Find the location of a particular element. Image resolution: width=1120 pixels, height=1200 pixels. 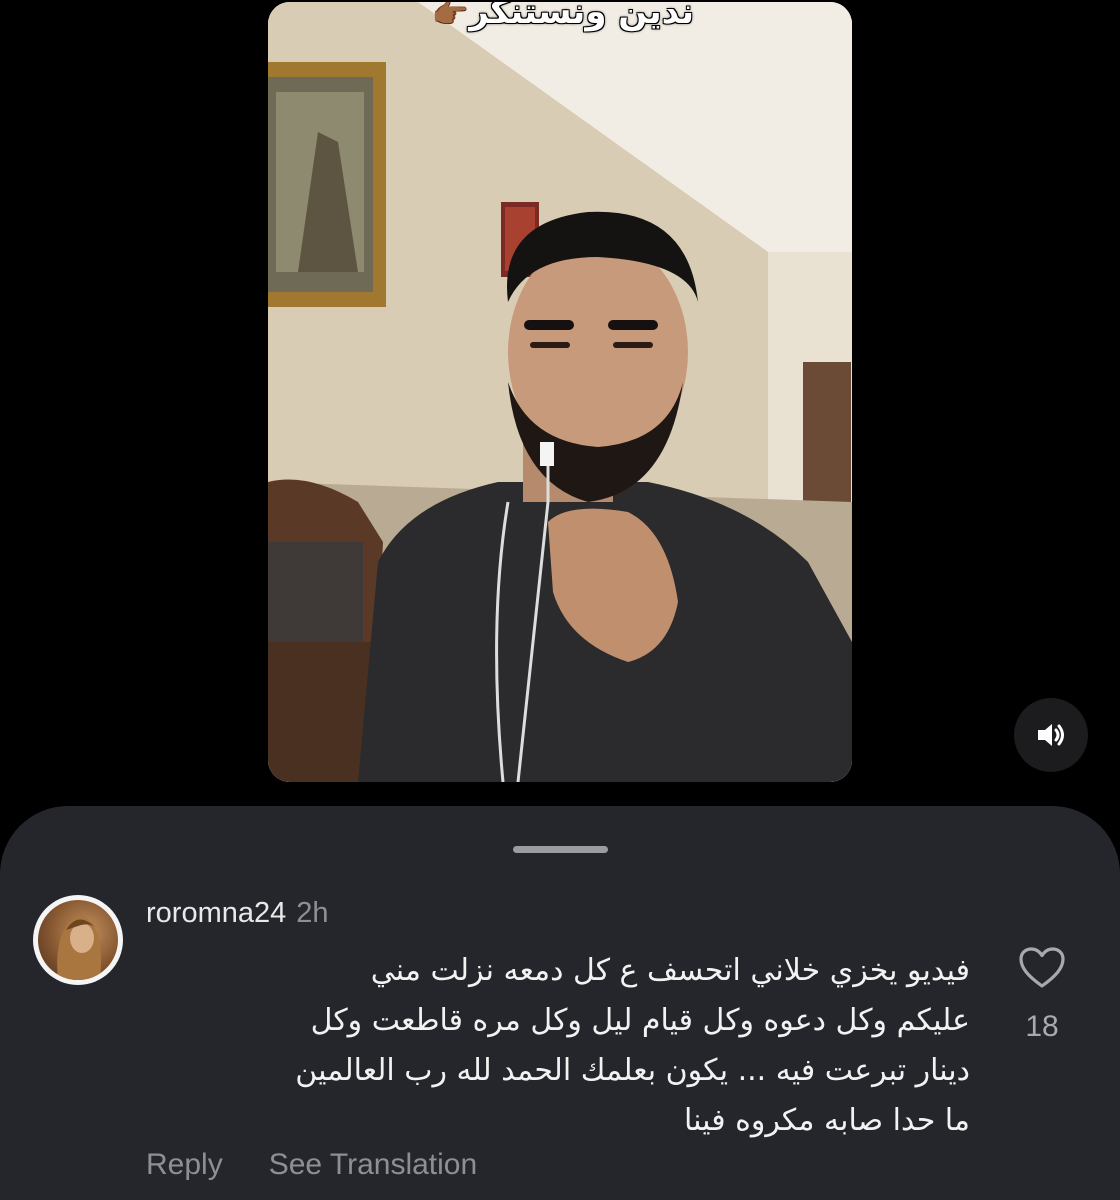

see-translation-button: See Translation is located at coordinates (373, 1164).